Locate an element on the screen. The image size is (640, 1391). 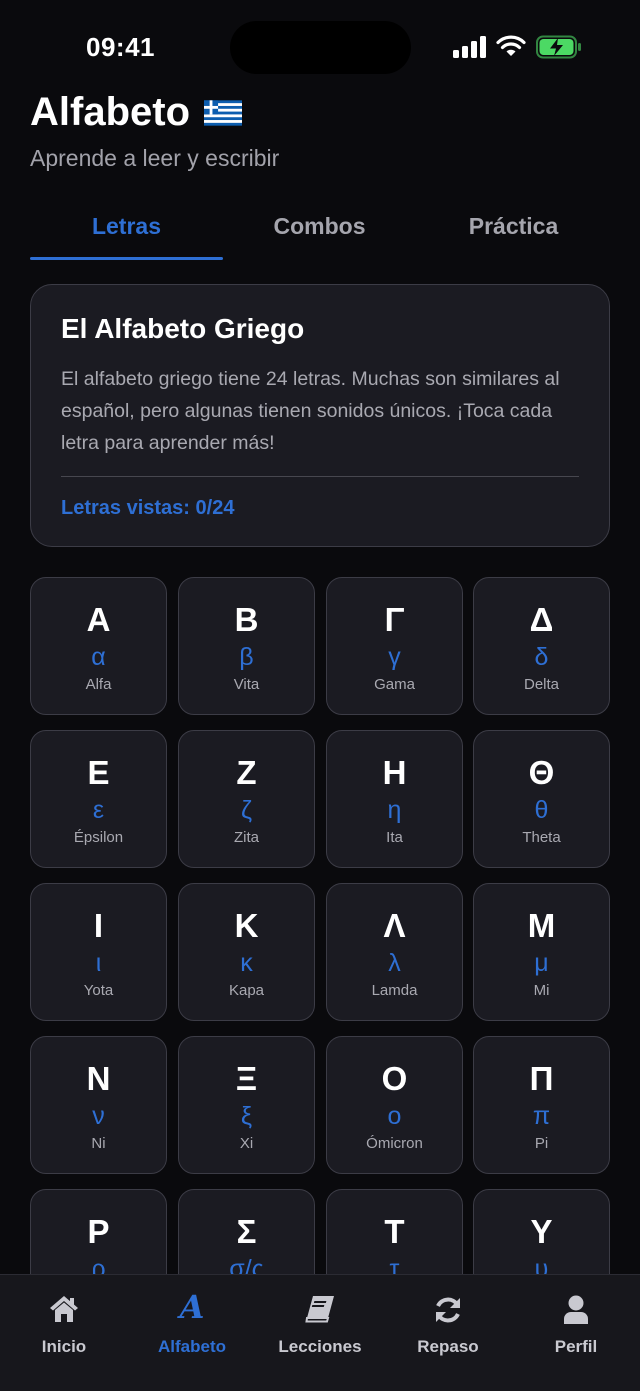
nav-label: Repaso is located at coordinates (448, 1346).